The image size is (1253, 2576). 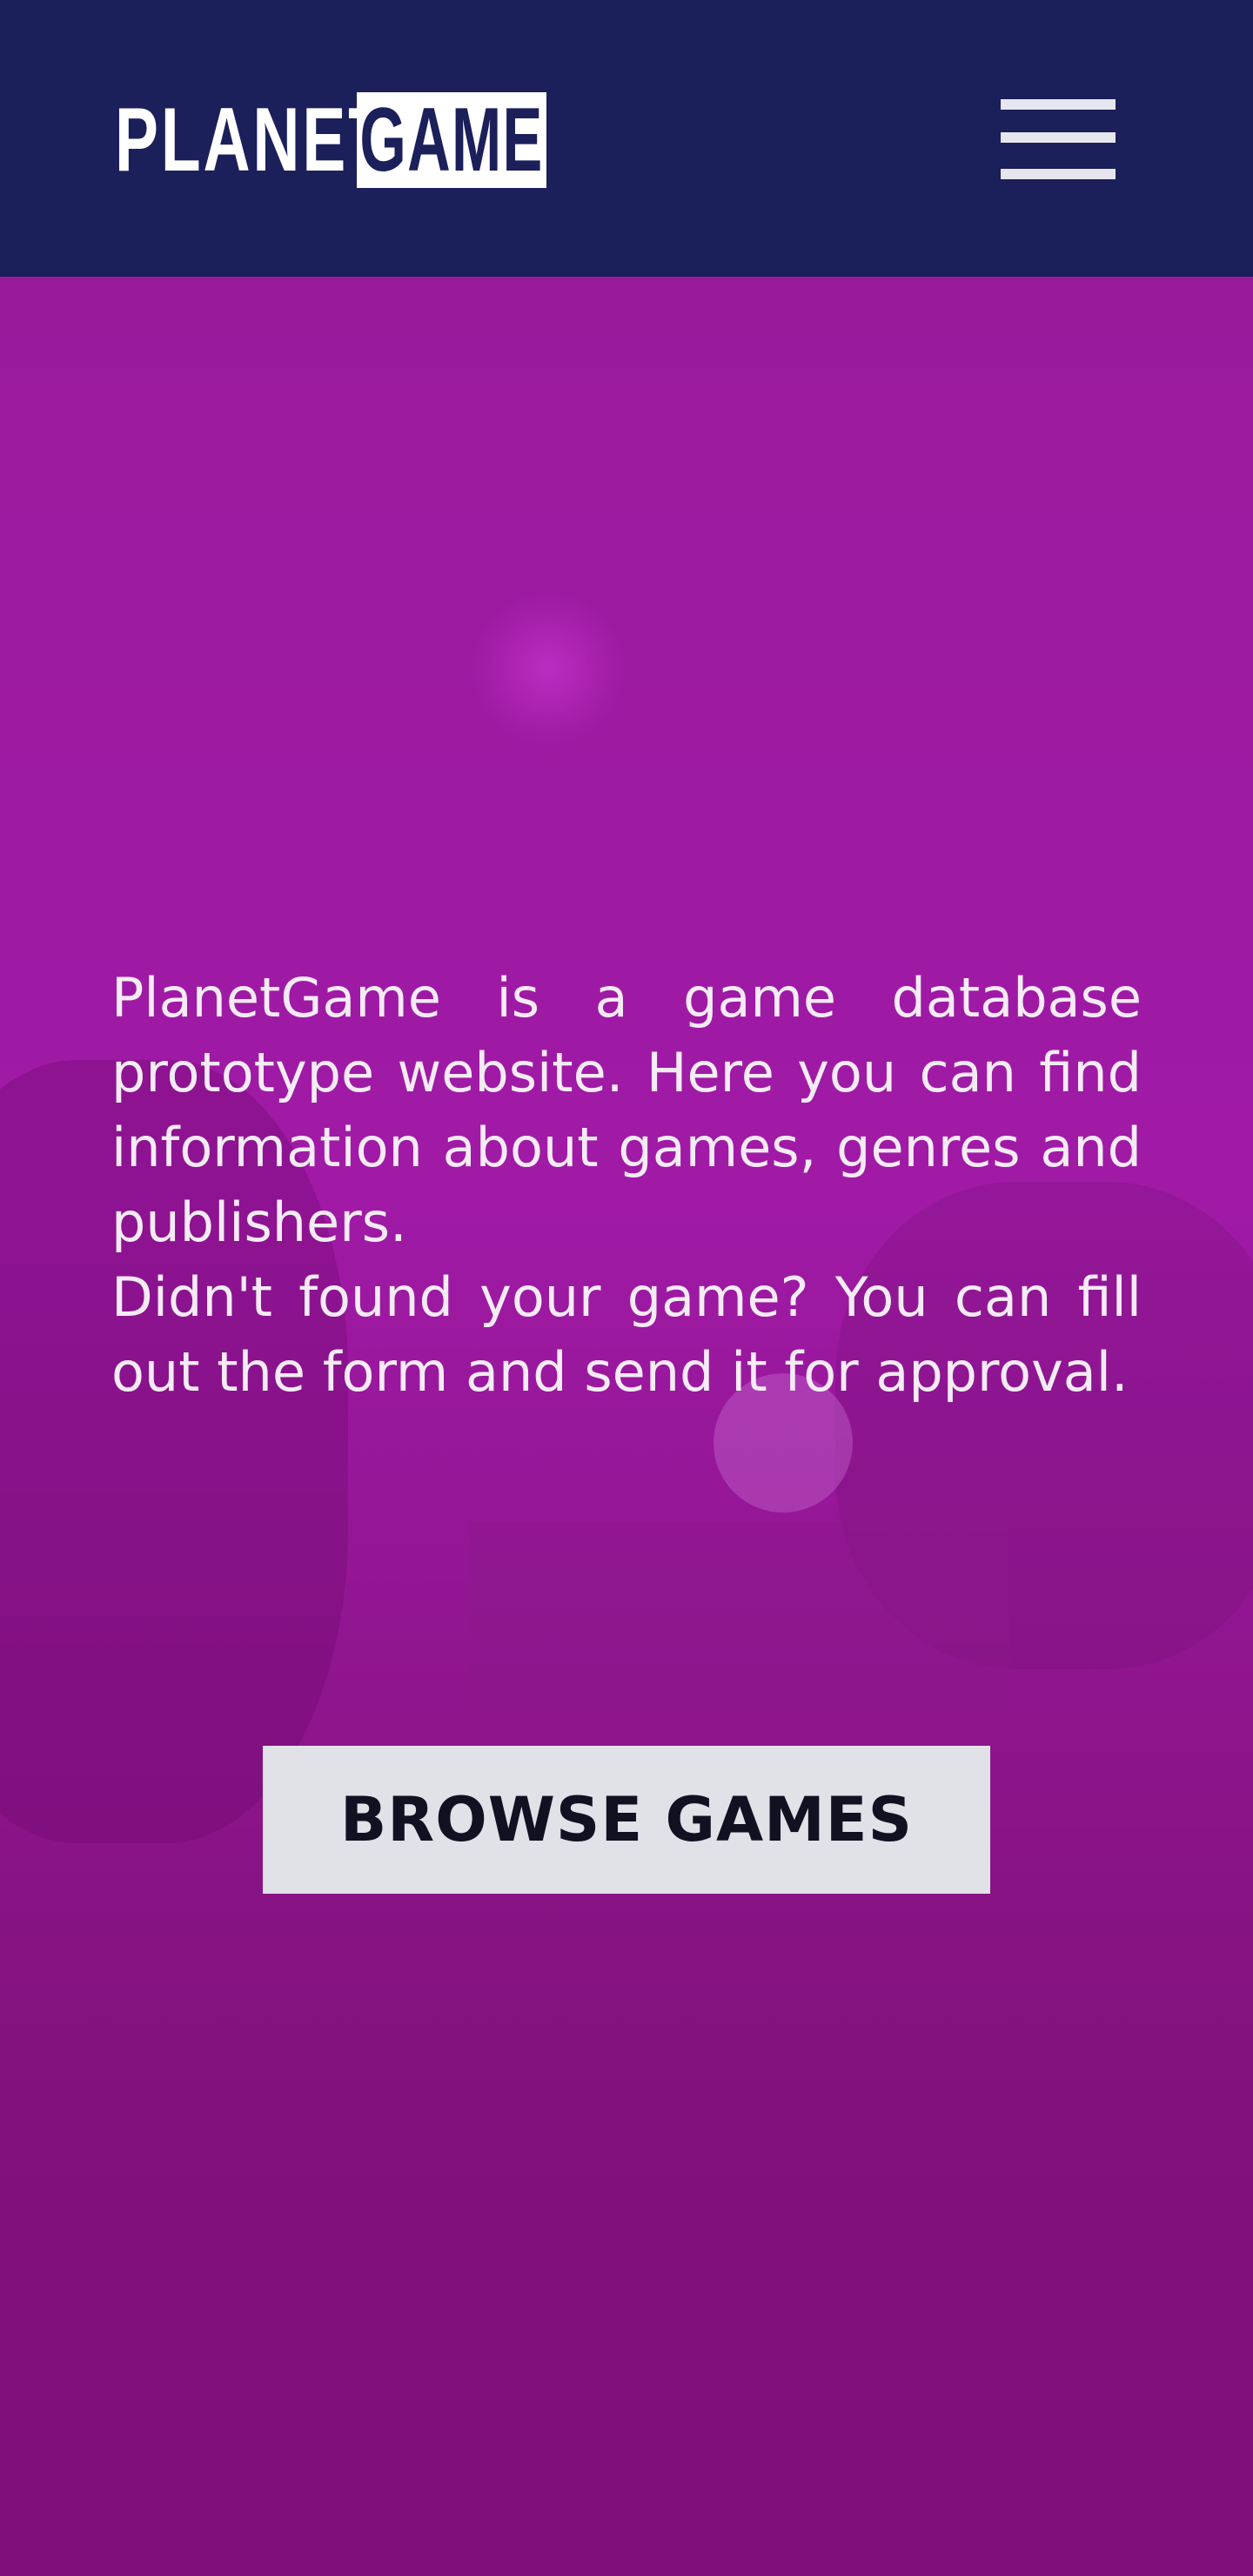 I want to click on hamburger-menu-icon, so click(x=1058, y=139).